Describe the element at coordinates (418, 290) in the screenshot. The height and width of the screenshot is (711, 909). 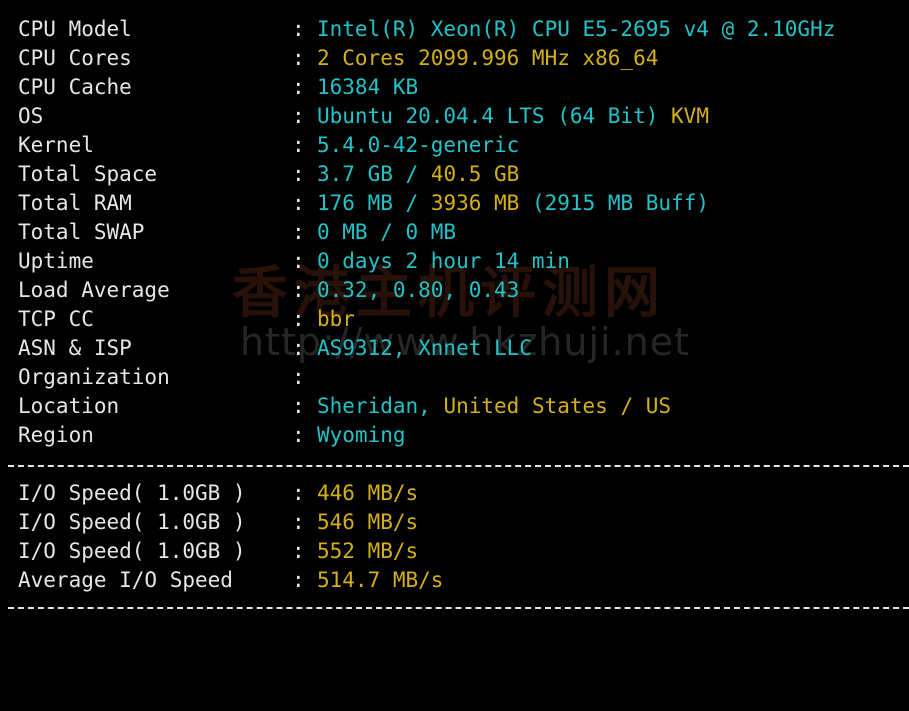
I see `value-load-average: 0.32, 0.80, 0.43` at that location.